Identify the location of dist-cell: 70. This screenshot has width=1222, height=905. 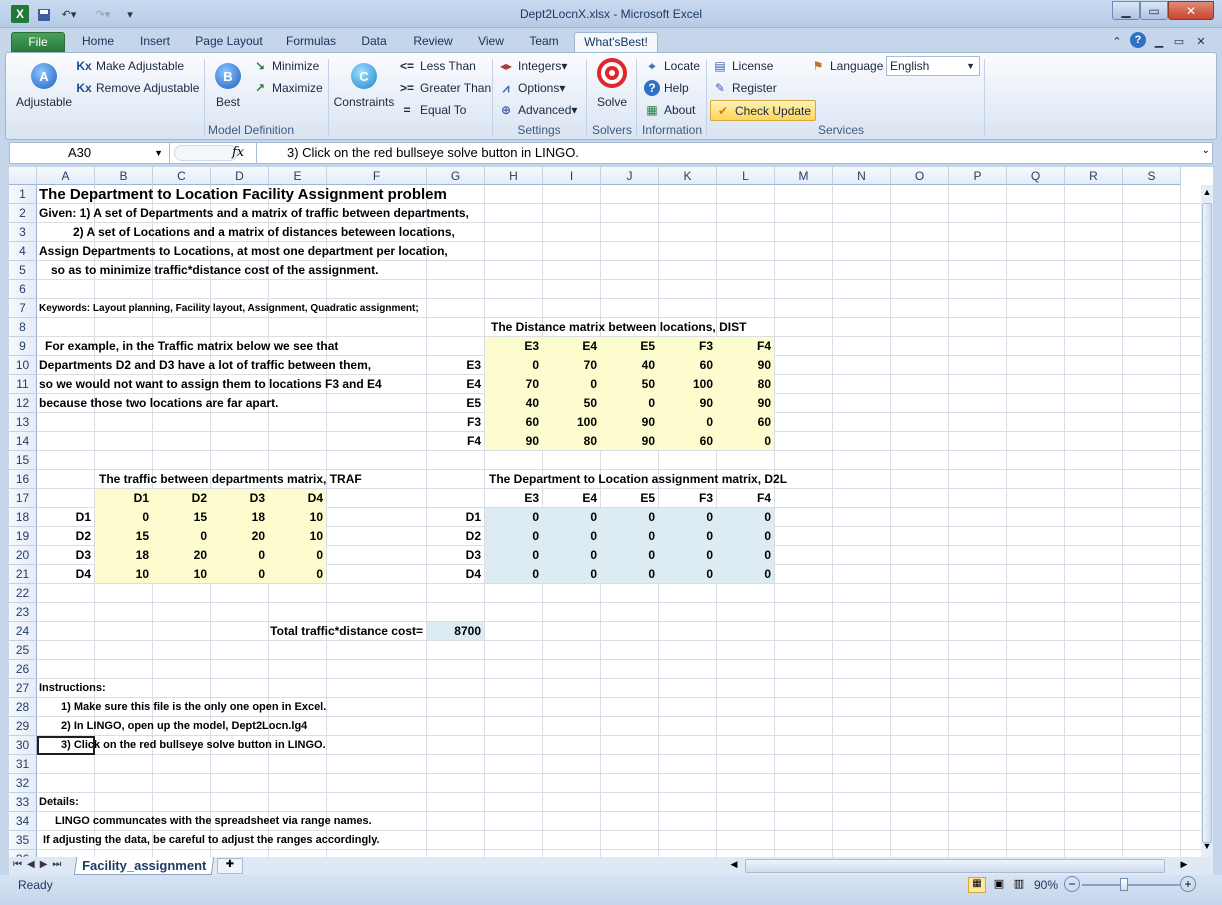
(572, 365).